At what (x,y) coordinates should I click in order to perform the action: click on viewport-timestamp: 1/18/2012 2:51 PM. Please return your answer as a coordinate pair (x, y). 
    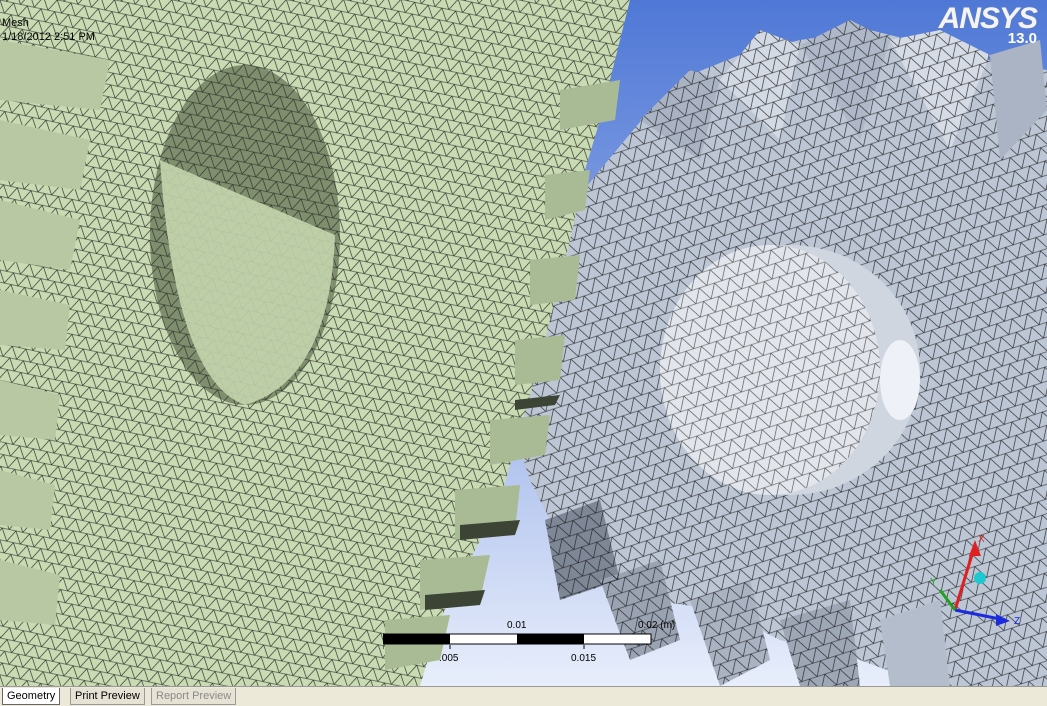
    Looking at the image, I should click on (48, 37).